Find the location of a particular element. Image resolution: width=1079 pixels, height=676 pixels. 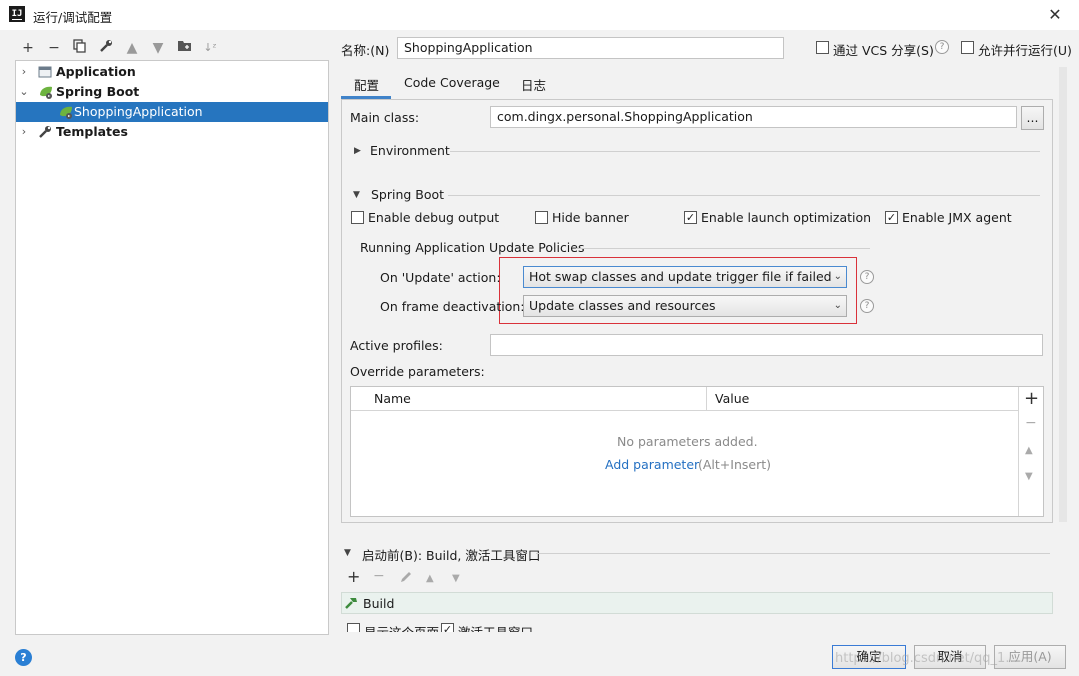

column-value-header: Value is located at coordinates (732, 398).